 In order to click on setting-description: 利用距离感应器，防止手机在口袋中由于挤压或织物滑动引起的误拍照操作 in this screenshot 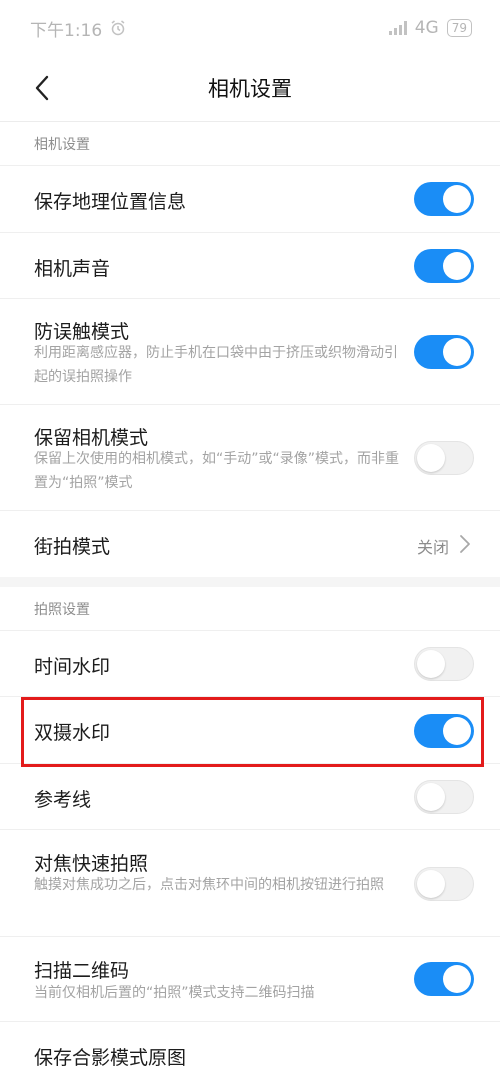, I will do `click(216, 365)`.